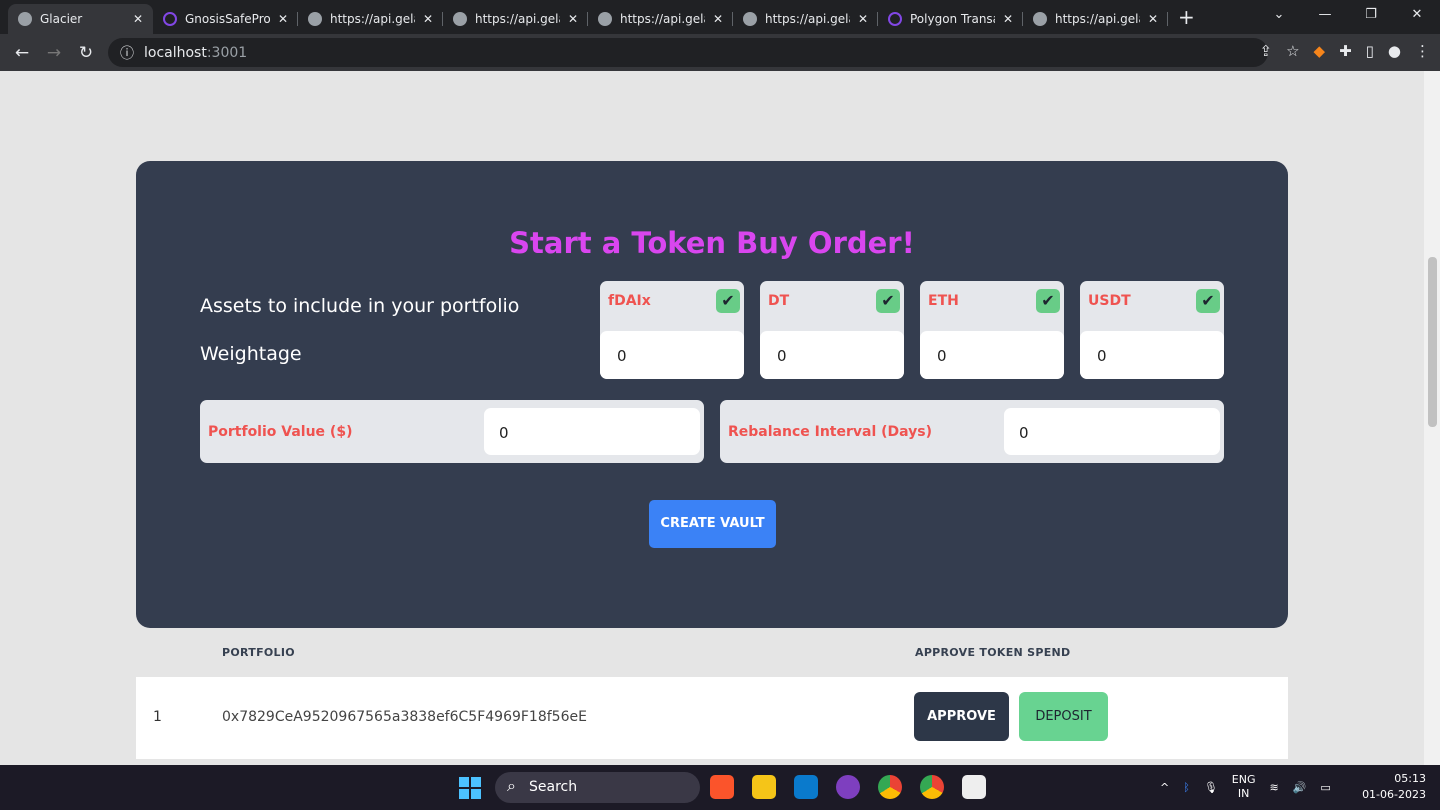 Image resolution: width=1440 pixels, height=810 pixels. I want to click on window-controls: ⌄ — ❐ ✕, so click(1348, 15).